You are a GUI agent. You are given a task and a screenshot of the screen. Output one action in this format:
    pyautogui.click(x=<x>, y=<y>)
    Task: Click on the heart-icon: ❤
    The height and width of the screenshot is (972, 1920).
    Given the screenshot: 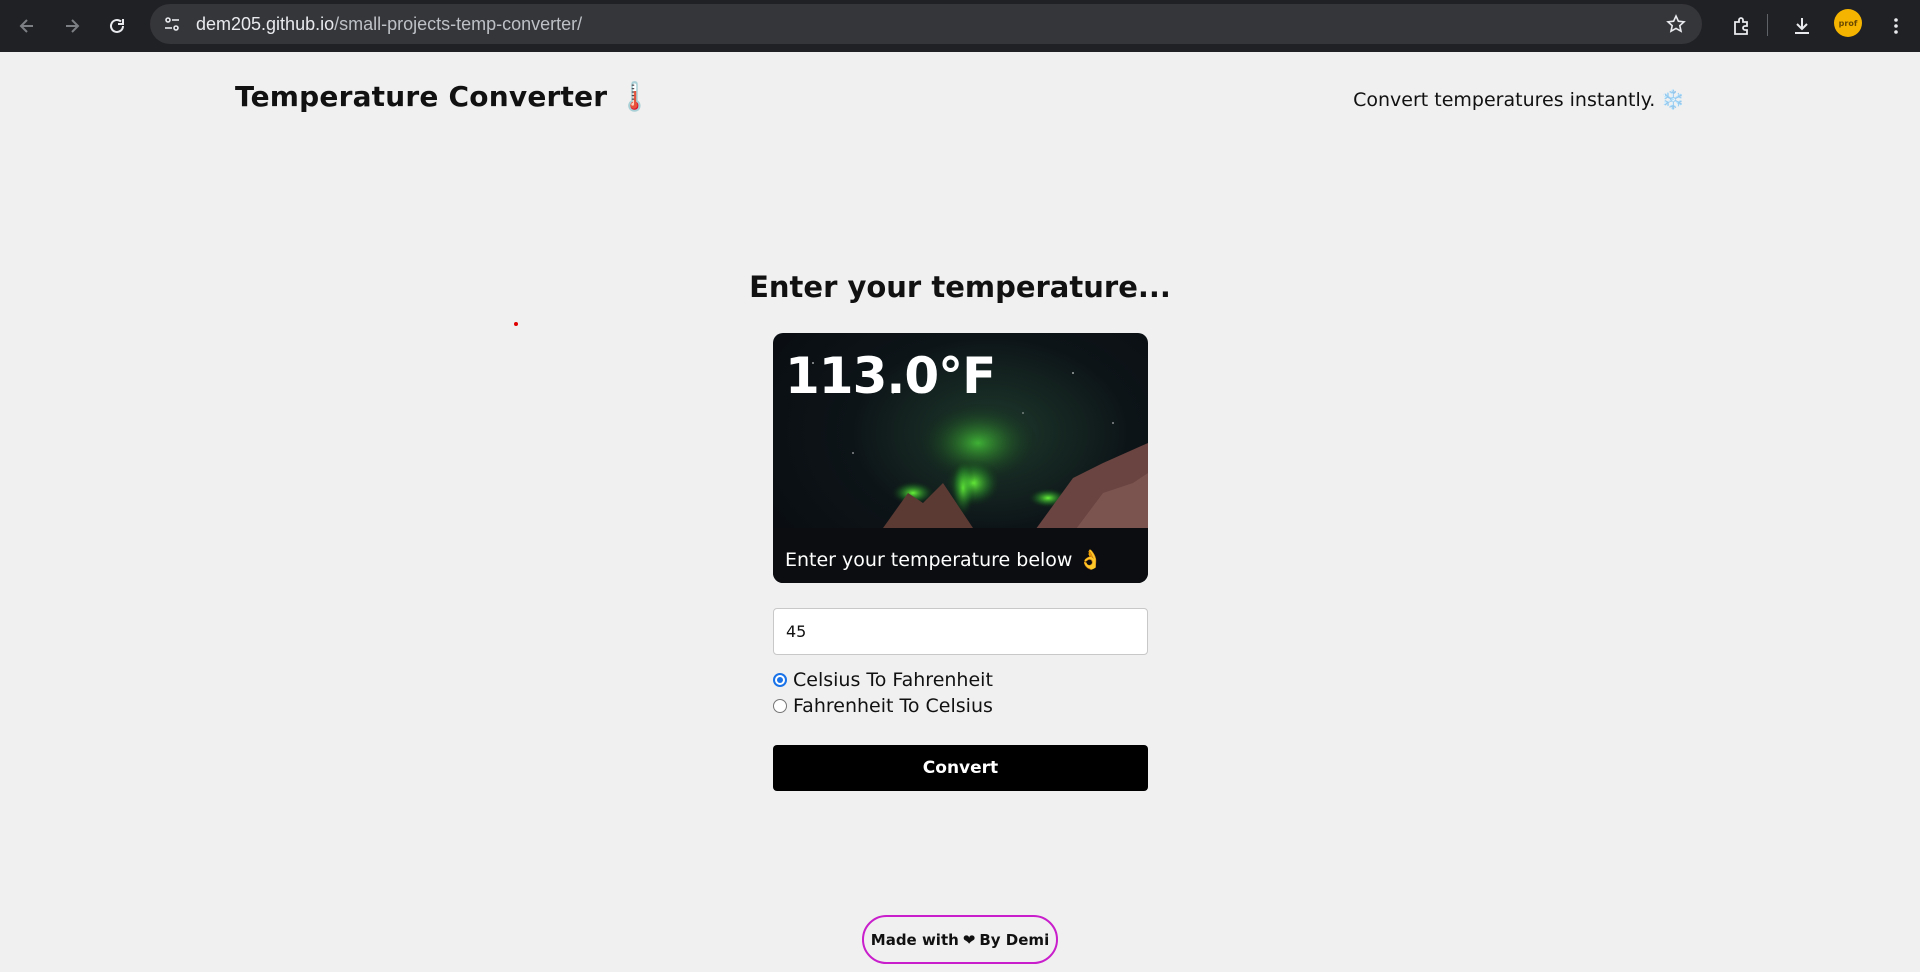 What is the action you would take?
    pyautogui.click(x=969, y=939)
    